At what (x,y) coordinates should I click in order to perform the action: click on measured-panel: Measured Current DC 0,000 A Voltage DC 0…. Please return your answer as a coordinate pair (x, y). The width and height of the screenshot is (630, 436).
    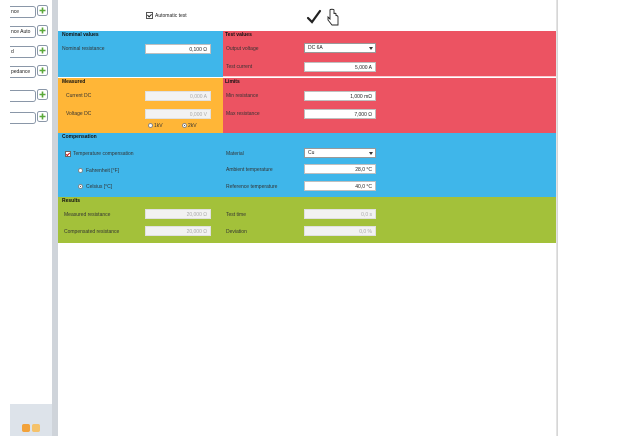
    Looking at the image, I should click on (140, 105).